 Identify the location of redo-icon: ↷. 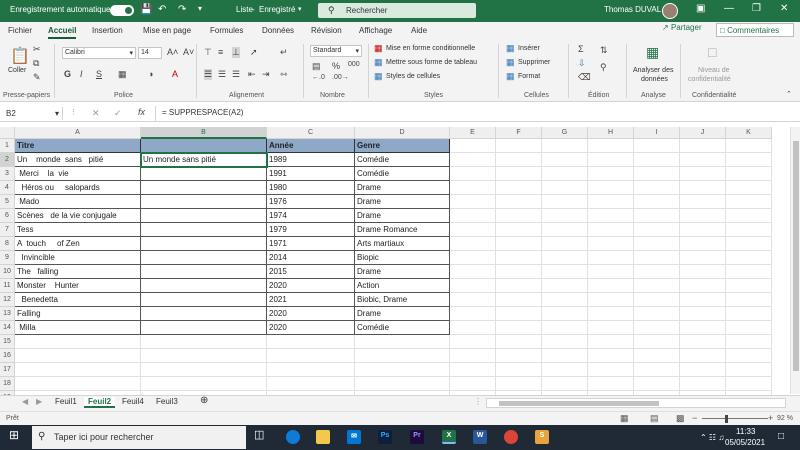
(182, 9).